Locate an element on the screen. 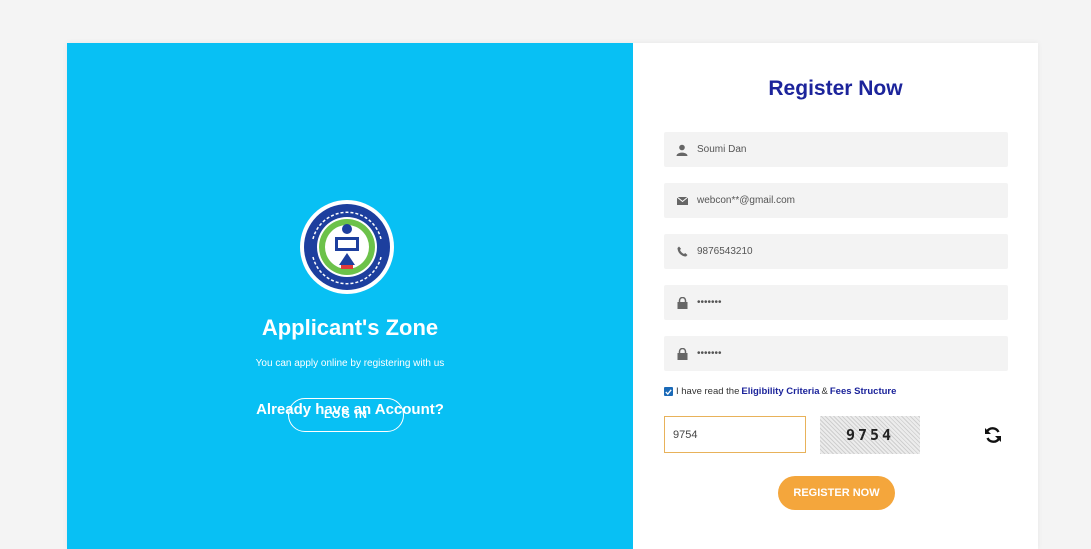  name-field: Soumi Dan is located at coordinates (836, 149).